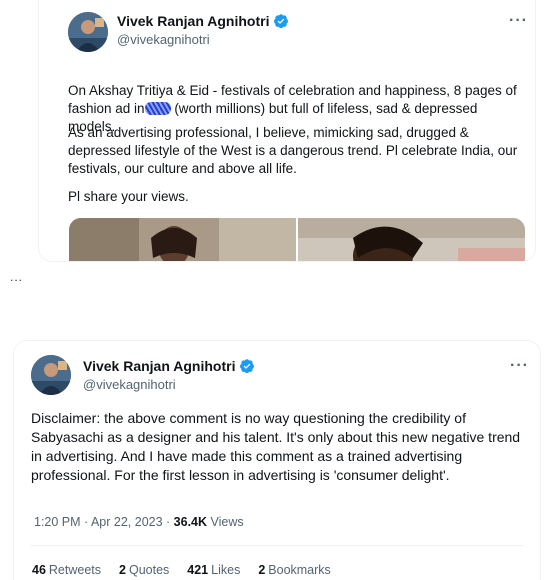 This screenshot has height=580, width=549. Describe the element at coordinates (225, 522) in the screenshot. I see `views-label: Views` at that location.